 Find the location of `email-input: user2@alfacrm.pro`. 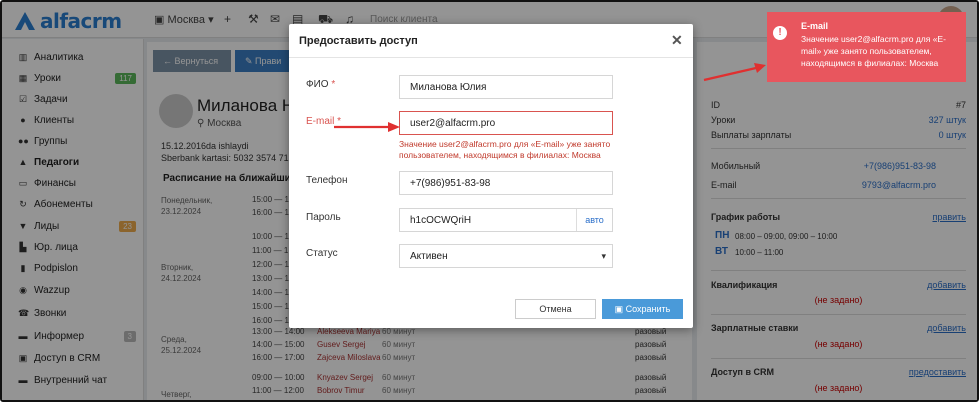

email-input: user2@alfacrm.pro is located at coordinates (506, 123).